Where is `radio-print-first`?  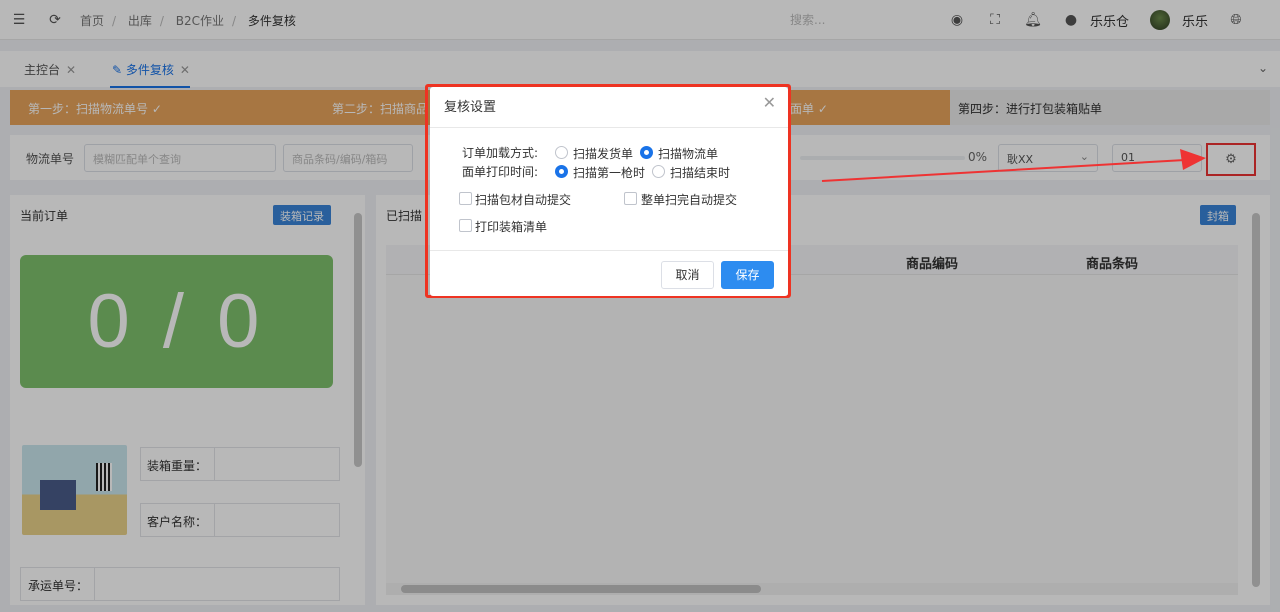
radio-print-first is located at coordinates (561, 171).